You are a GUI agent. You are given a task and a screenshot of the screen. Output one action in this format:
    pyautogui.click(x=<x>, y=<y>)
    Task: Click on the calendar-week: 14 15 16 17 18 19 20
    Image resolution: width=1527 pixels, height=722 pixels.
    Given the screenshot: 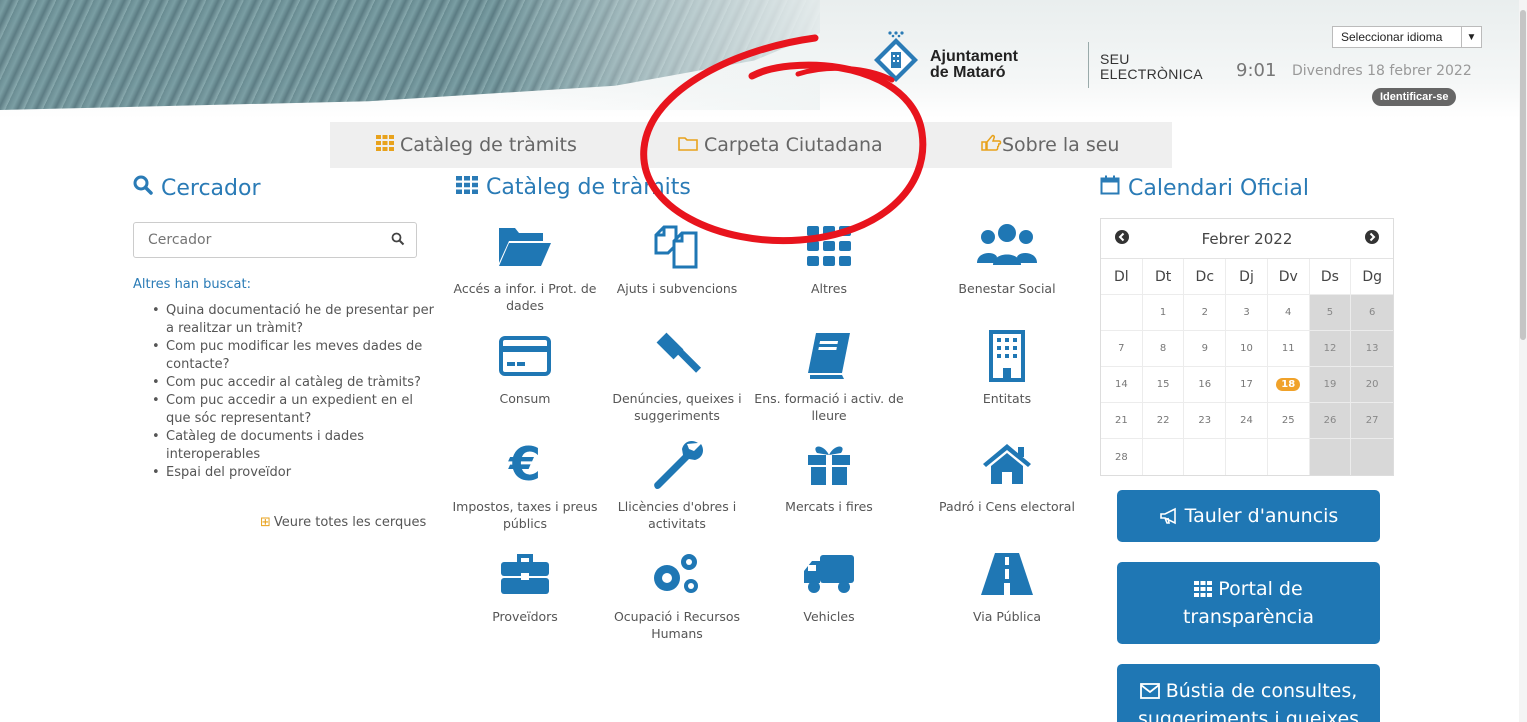 What is the action you would take?
    pyautogui.click(x=1247, y=385)
    